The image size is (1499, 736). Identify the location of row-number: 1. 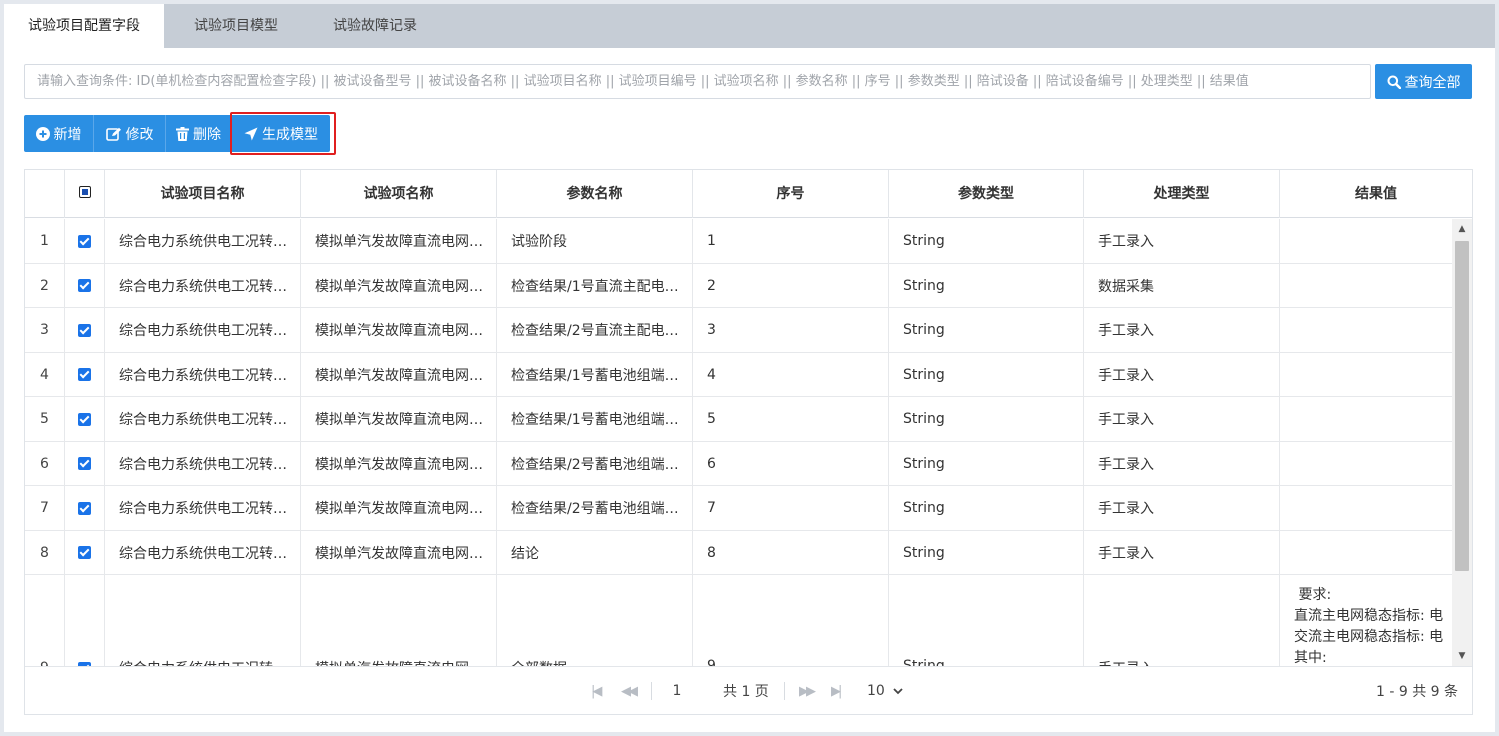
(45, 241).